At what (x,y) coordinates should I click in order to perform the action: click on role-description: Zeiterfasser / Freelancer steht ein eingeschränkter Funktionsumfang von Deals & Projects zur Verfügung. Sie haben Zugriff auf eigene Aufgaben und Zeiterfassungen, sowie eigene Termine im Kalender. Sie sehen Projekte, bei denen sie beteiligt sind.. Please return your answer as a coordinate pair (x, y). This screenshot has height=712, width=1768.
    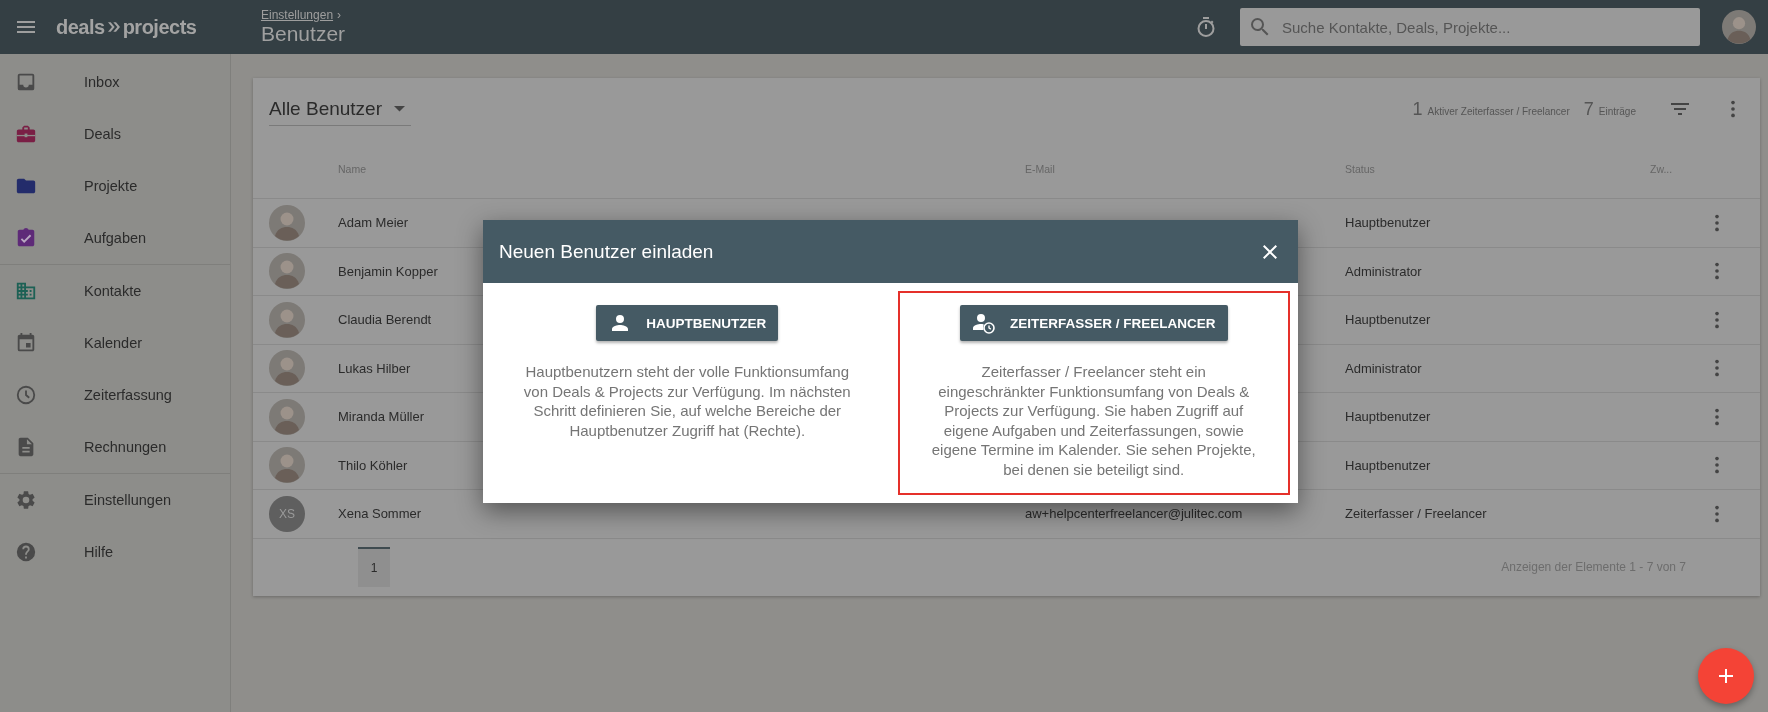
    Looking at the image, I should click on (1093, 420).